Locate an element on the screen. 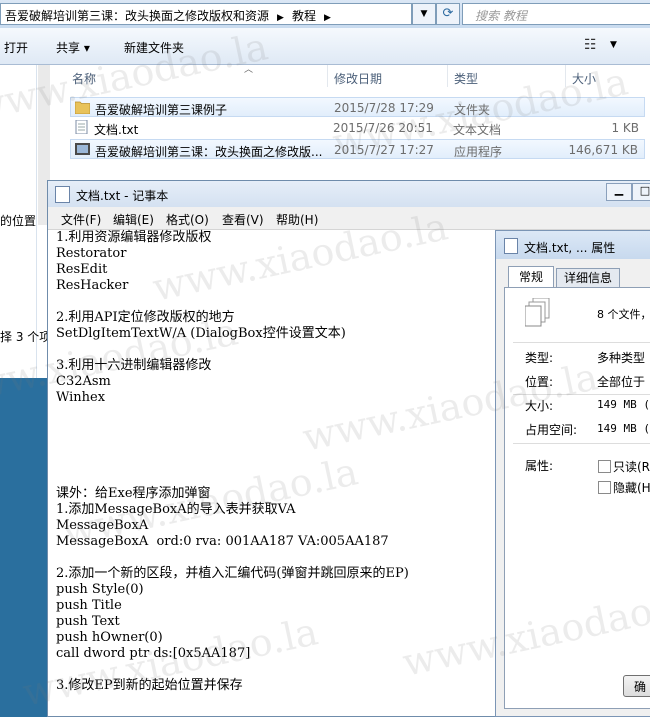  menu-file: 文件(F) is located at coordinates (81, 219).